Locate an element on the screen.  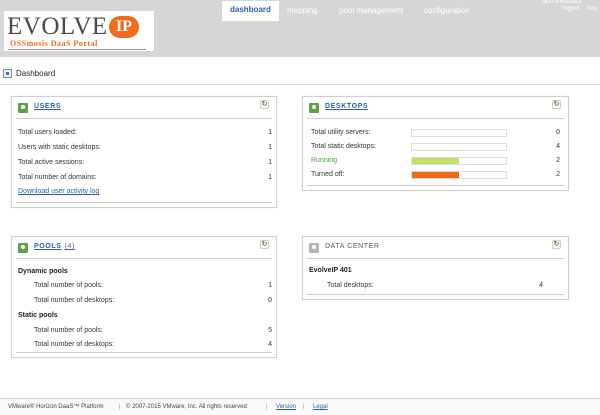
running-bar is located at coordinates (459, 161).